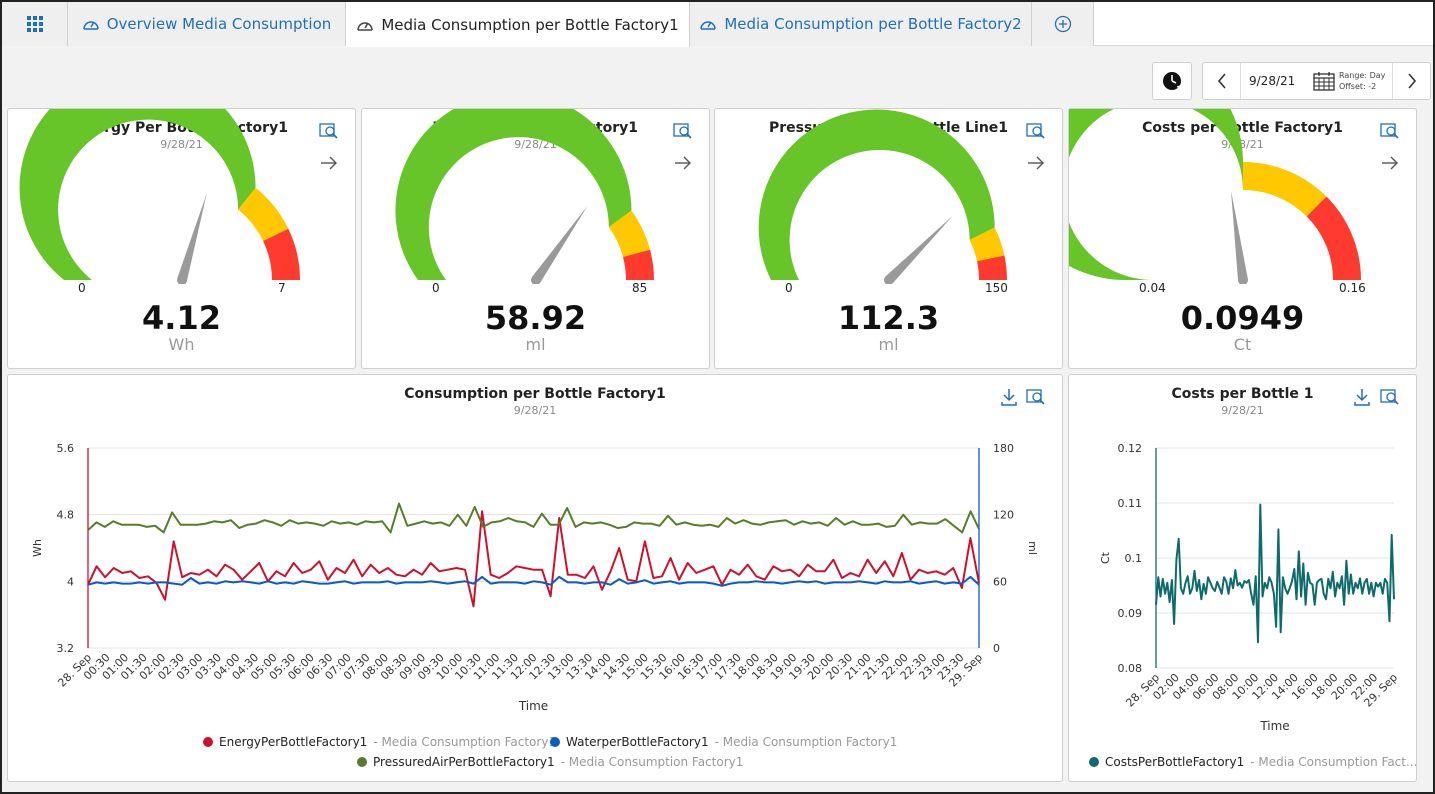  What do you see at coordinates (1362, 81) in the screenshot?
I see `range-info: Range: Day Offset: -2` at bounding box center [1362, 81].